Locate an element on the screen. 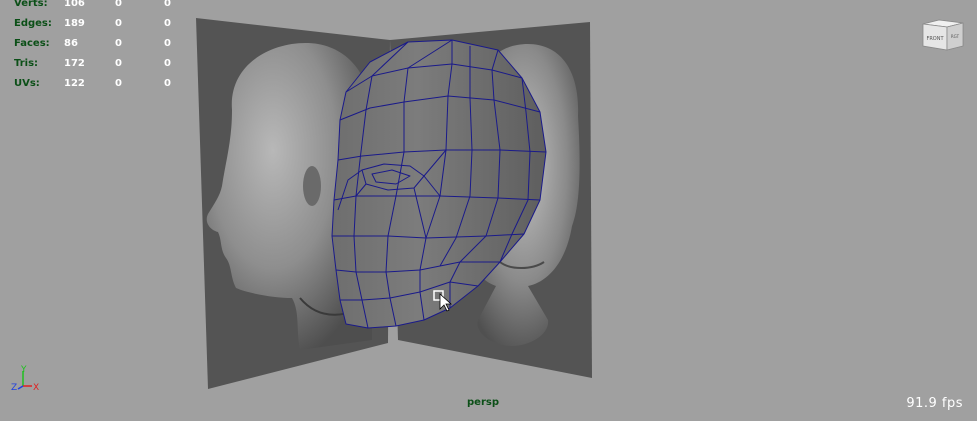 This screenshot has width=977, height=421. axis-z-label: Z is located at coordinates (14, 388).